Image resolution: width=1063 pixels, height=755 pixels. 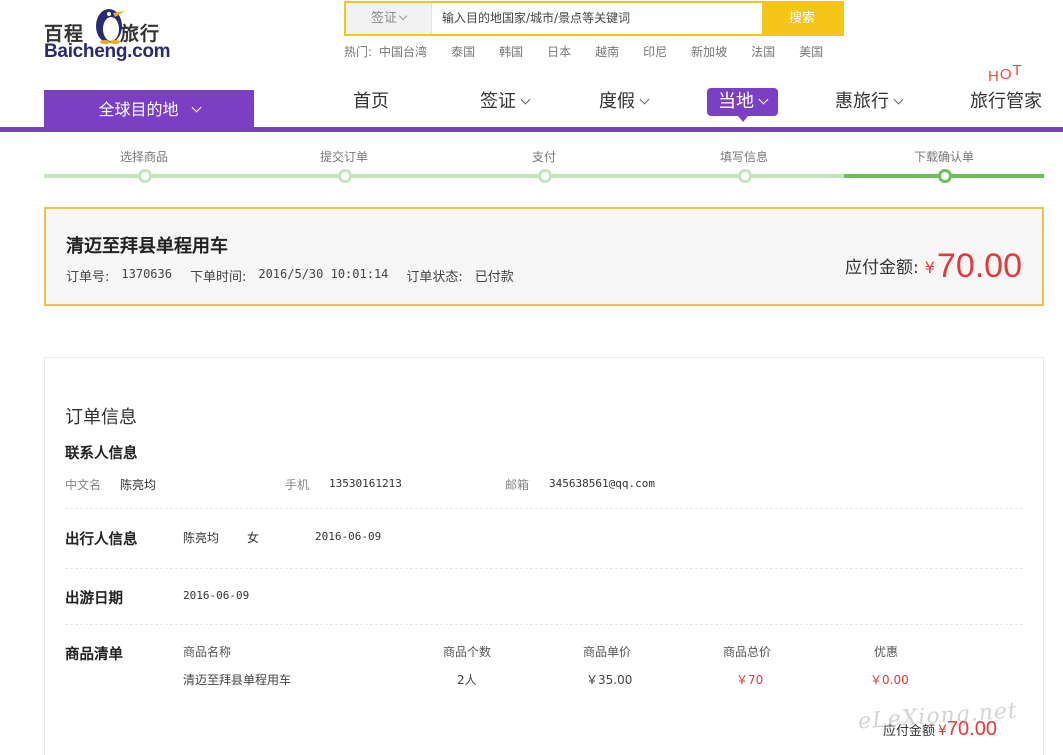 I want to click on travel-date: 2016-06-09, so click(x=216, y=595).